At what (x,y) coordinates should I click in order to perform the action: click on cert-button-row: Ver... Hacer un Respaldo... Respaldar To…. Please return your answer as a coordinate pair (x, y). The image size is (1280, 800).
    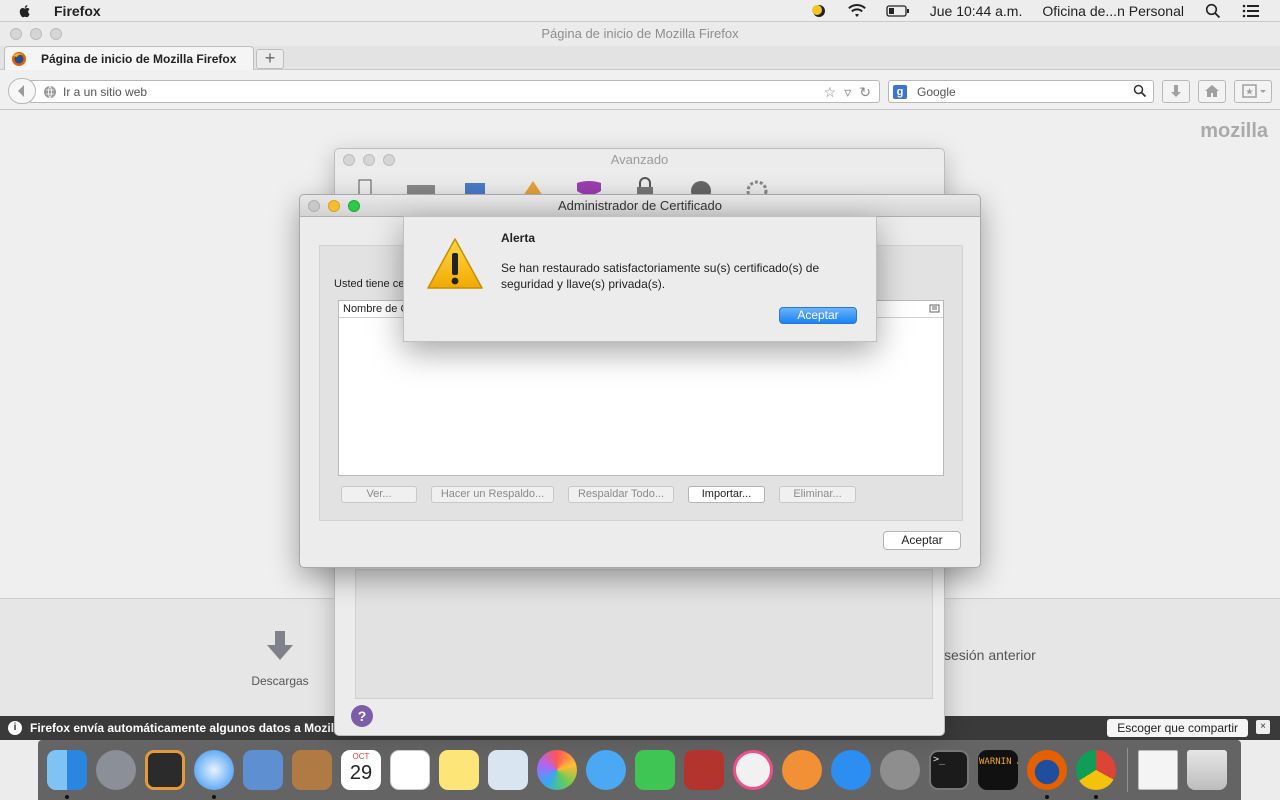
    Looking at the image, I should click on (598, 494).